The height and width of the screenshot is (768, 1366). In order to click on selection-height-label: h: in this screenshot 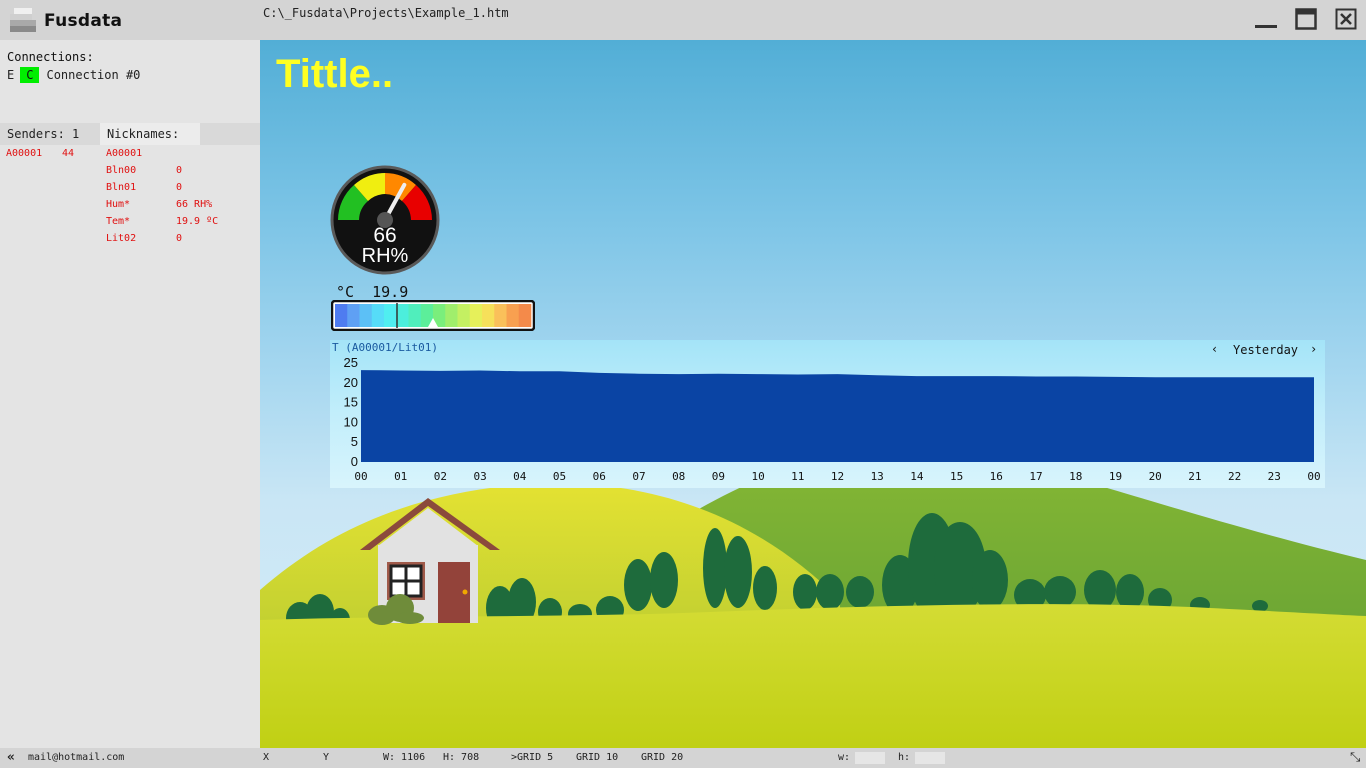, I will do `click(904, 757)`.